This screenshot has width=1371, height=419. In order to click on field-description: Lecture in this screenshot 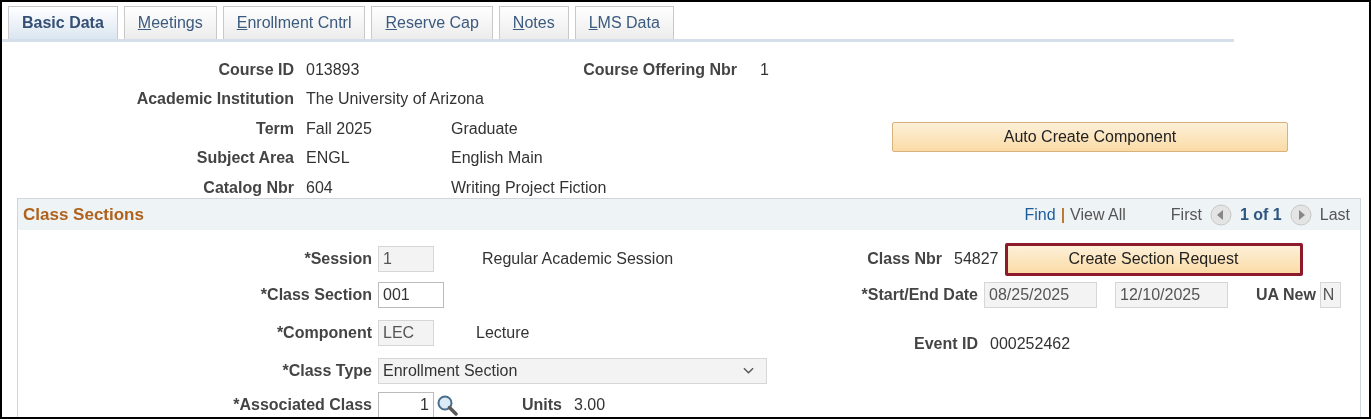, I will do `click(503, 332)`.